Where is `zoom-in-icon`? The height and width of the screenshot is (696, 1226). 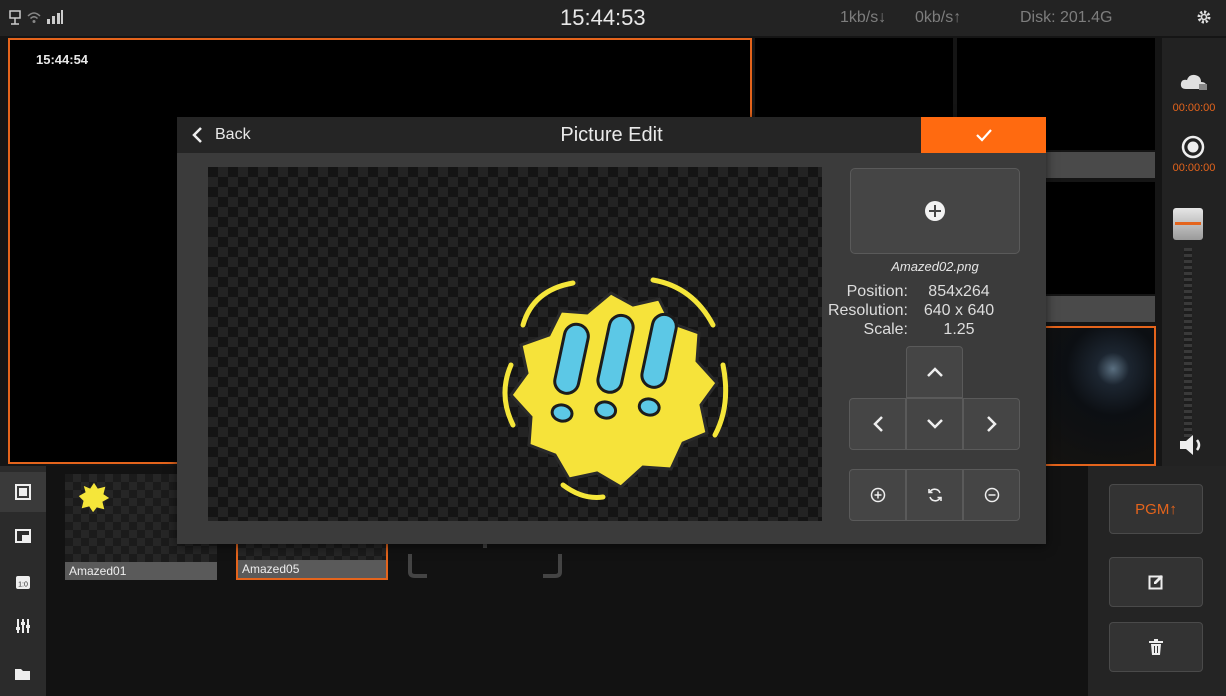 zoom-in-icon is located at coordinates (877, 495).